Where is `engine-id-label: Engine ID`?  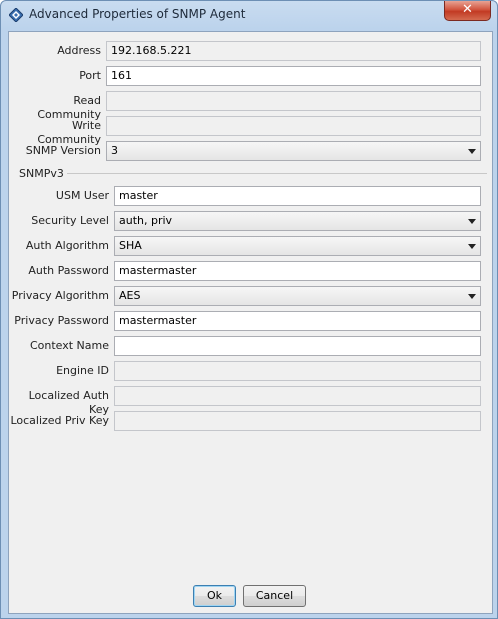
engine-id-label: Engine ID is located at coordinates (82, 370).